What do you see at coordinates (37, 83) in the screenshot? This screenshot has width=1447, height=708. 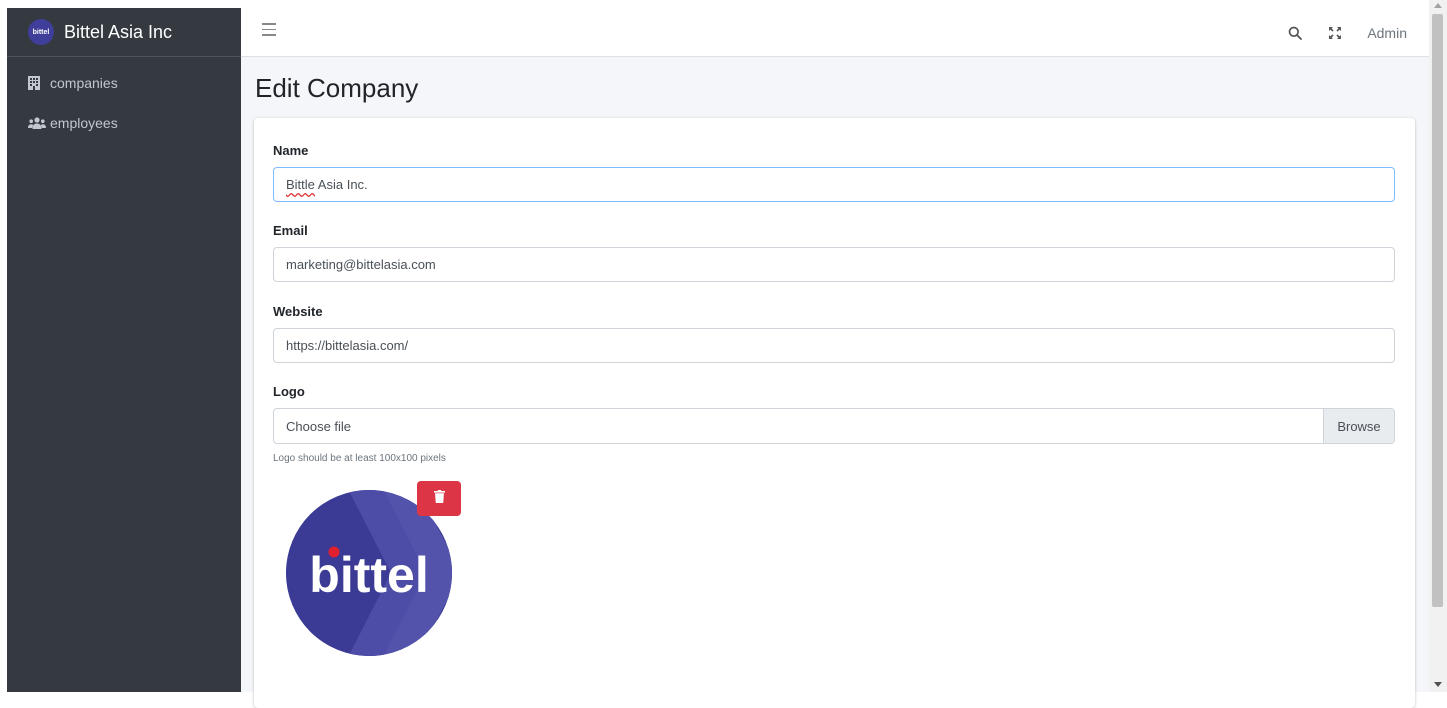 I see `building-icon` at bounding box center [37, 83].